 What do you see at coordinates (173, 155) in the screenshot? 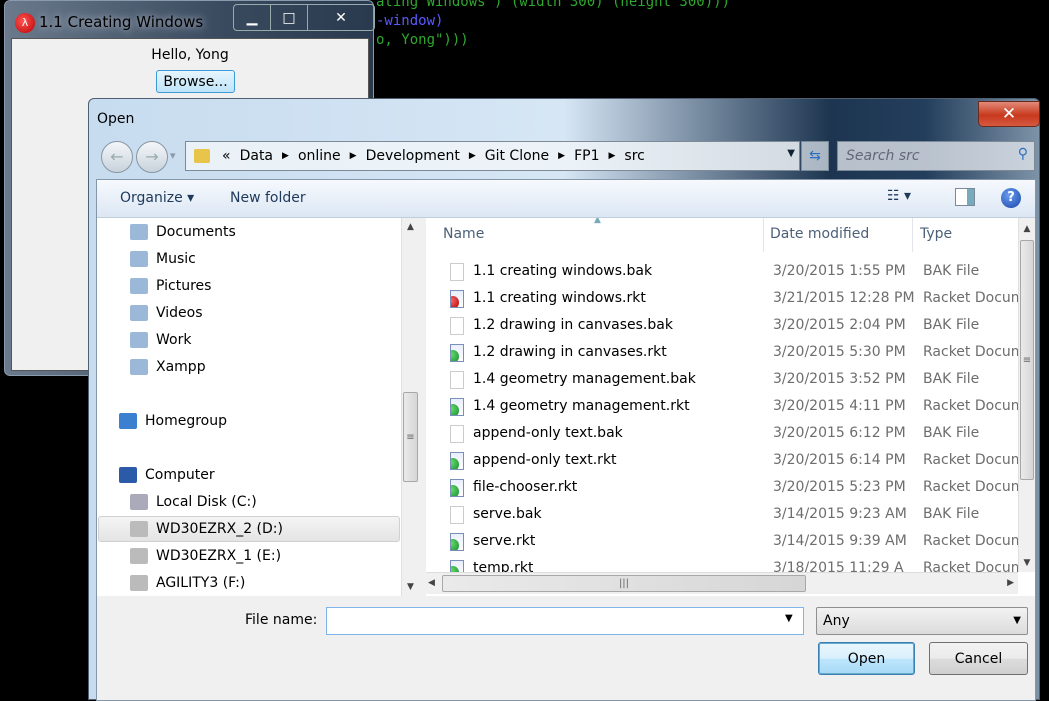
I see `recent-locations-button: ▾` at bounding box center [173, 155].